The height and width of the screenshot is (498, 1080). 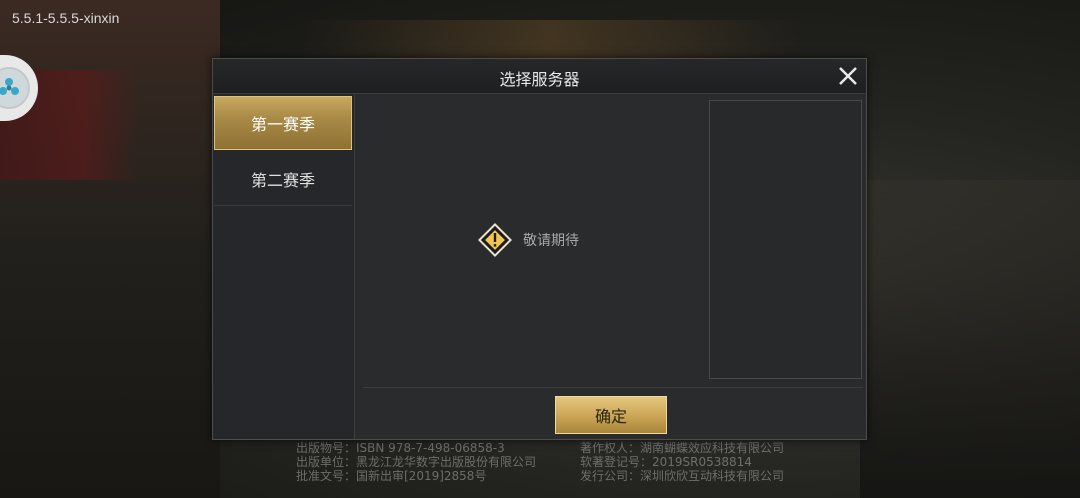 What do you see at coordinates (970, 339) in the screenshot?
I see `background-right-scene` at bounding box center [970, 339].